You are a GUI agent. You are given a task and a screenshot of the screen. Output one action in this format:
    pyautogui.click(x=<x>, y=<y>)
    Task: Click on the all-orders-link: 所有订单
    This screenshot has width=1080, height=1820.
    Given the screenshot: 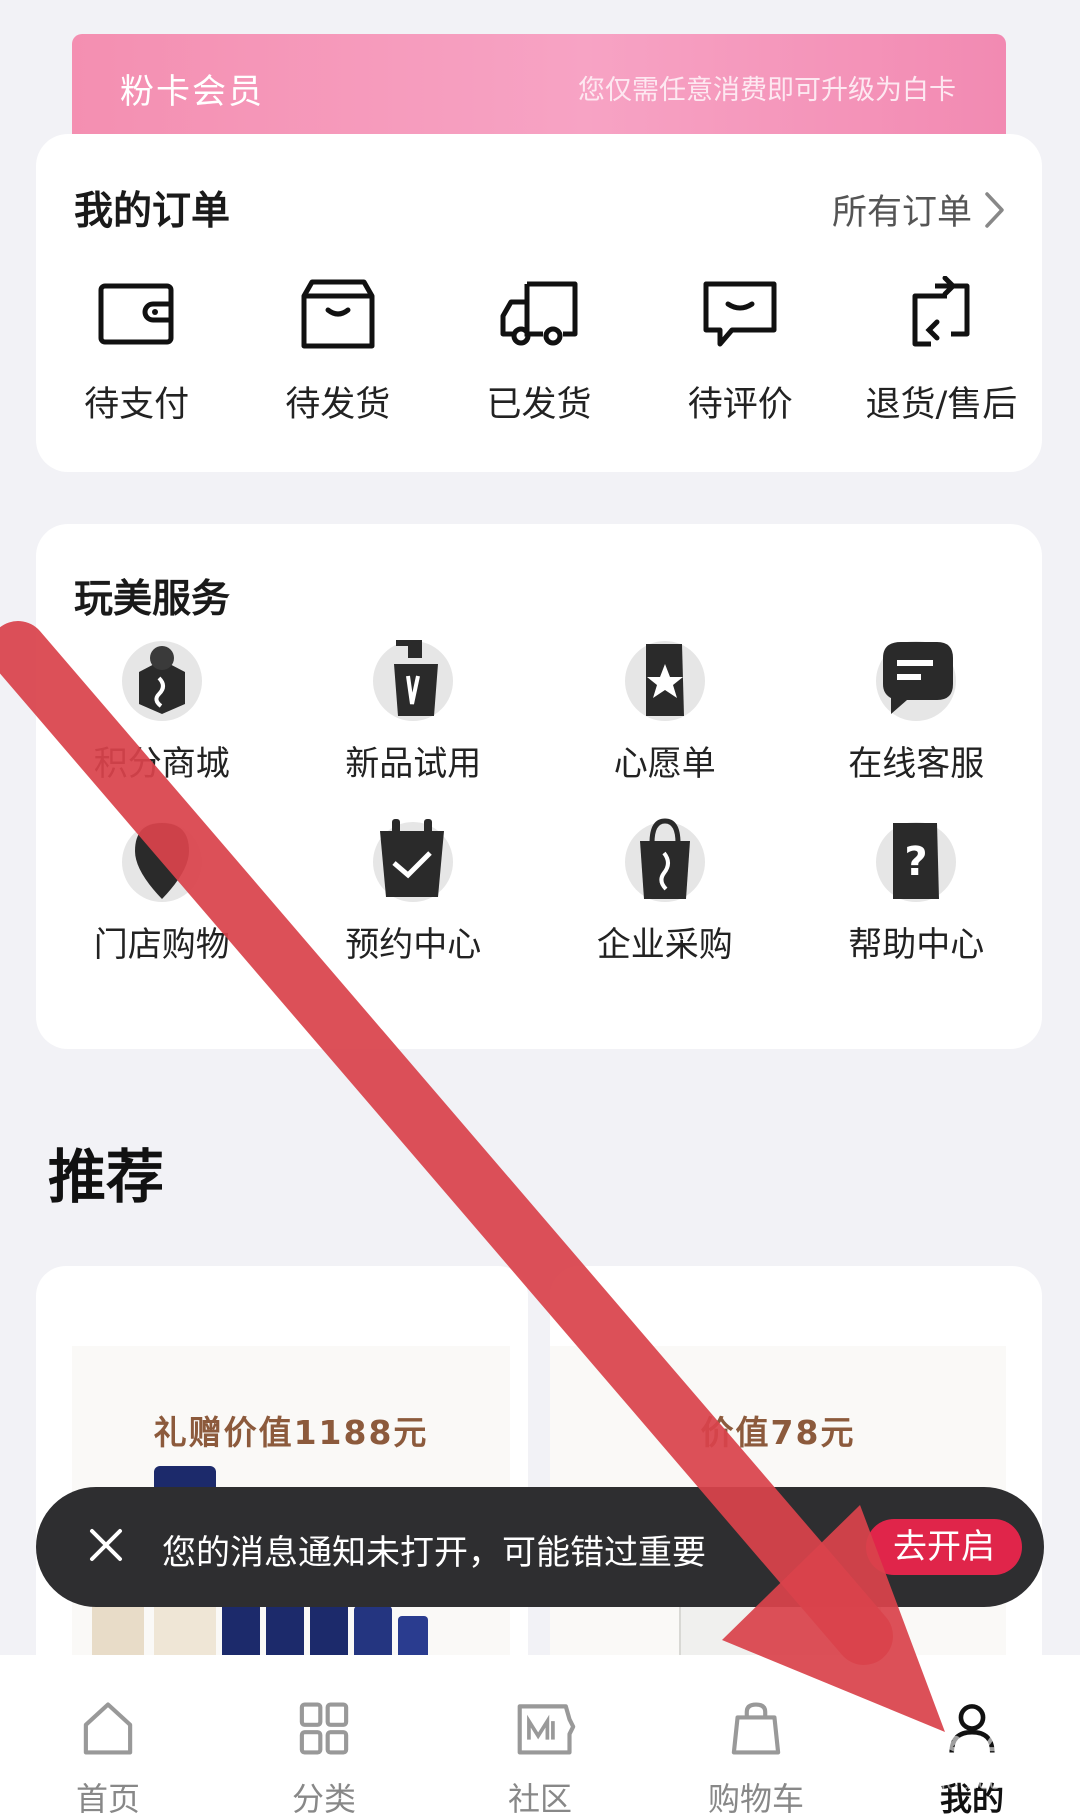 What is the action you would take?
    pyautogui.click(x=919, y=209)
    